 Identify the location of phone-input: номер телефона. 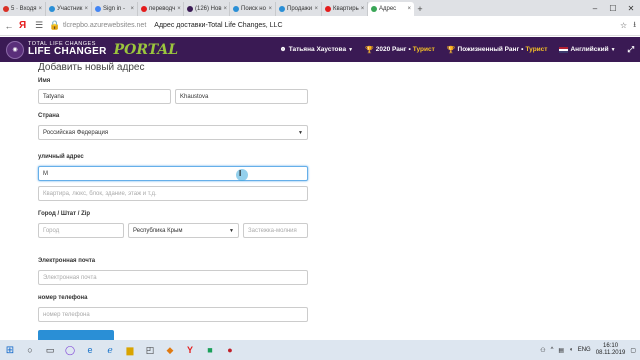
(173, 314).